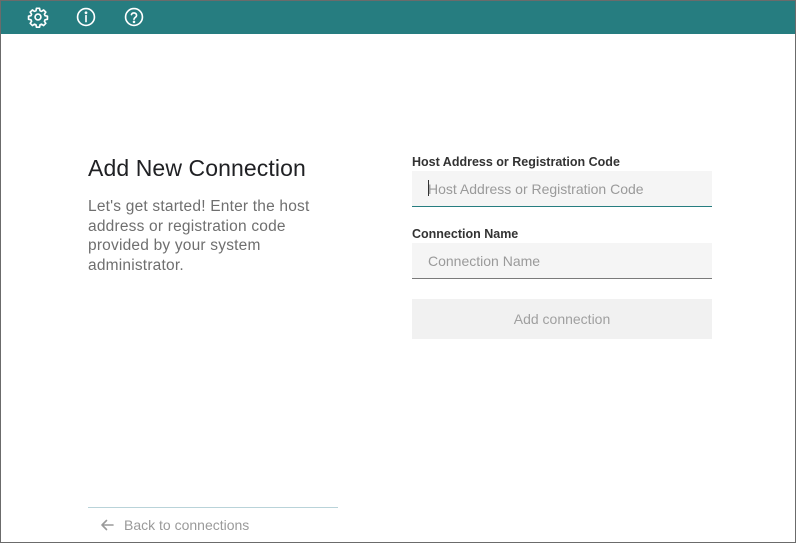  I want to click on connection-name-label: Connection Name, so click(465, 234).